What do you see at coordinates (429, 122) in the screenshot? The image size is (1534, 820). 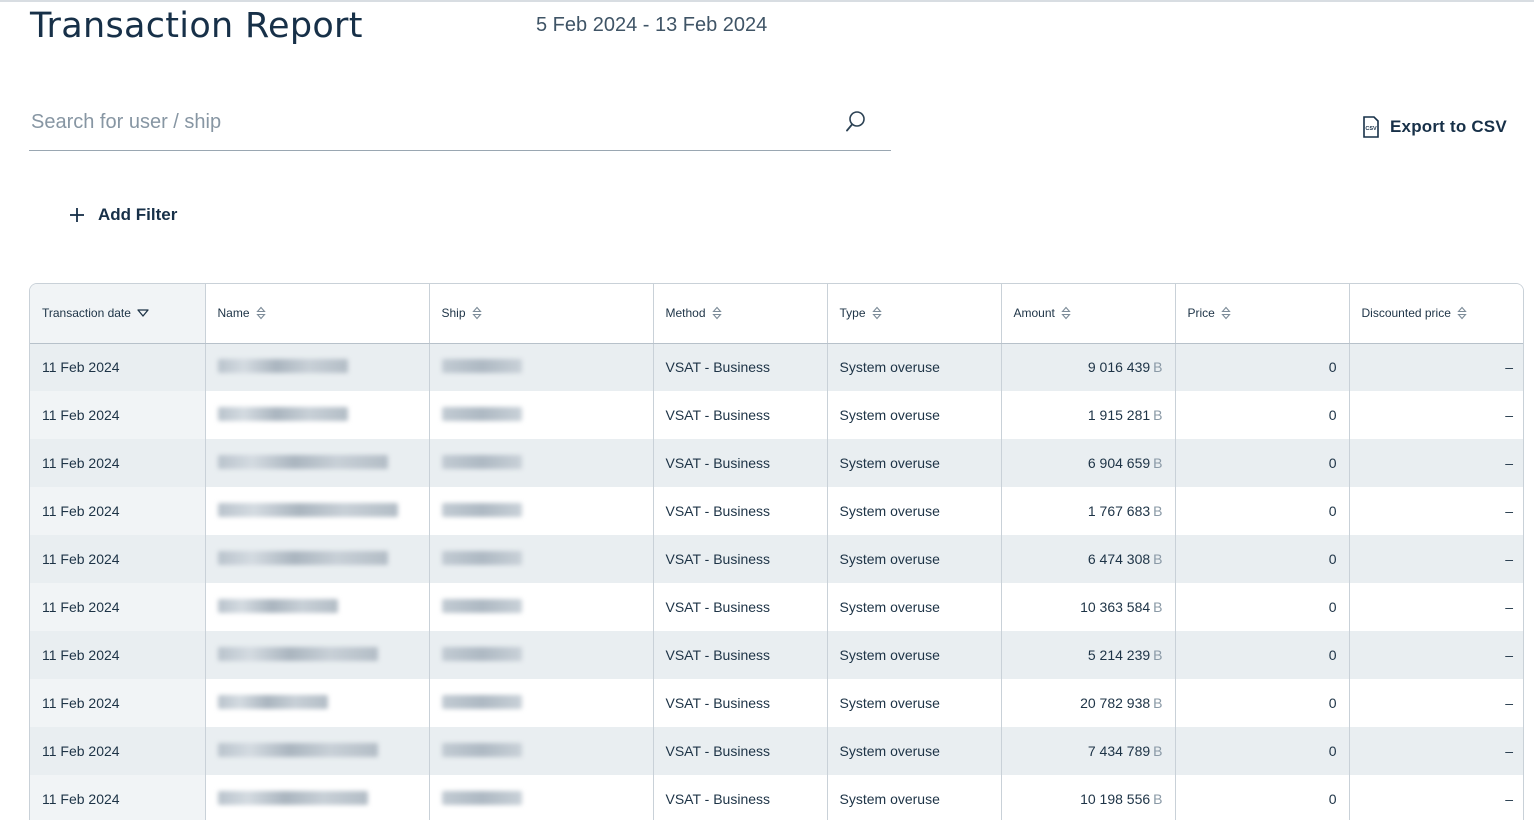 I see `search-input` at bounding box center [429, 122].